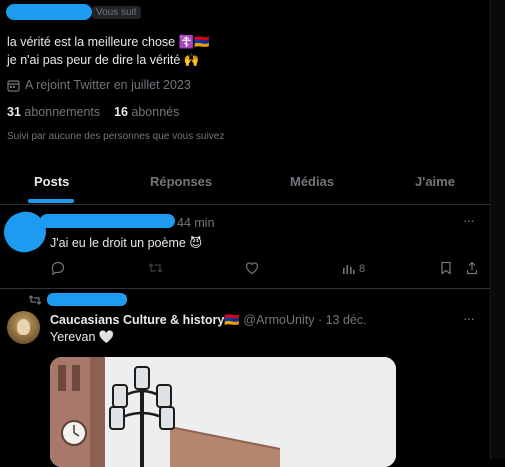 The image size is (505, 467). I want to click on reply-icon, so click(58, 268).